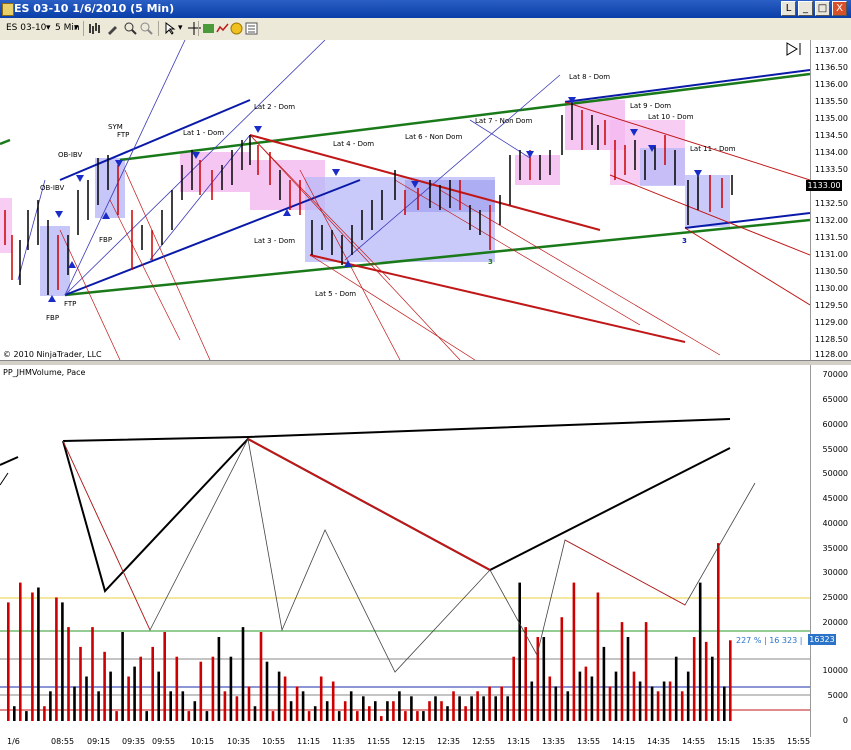 The height and width of the screenshot is (750, 851). What do you see at coordinates (53, 318) in the screenshot?
I see `annotation-label: FBP` at bounding box center [53, 318].